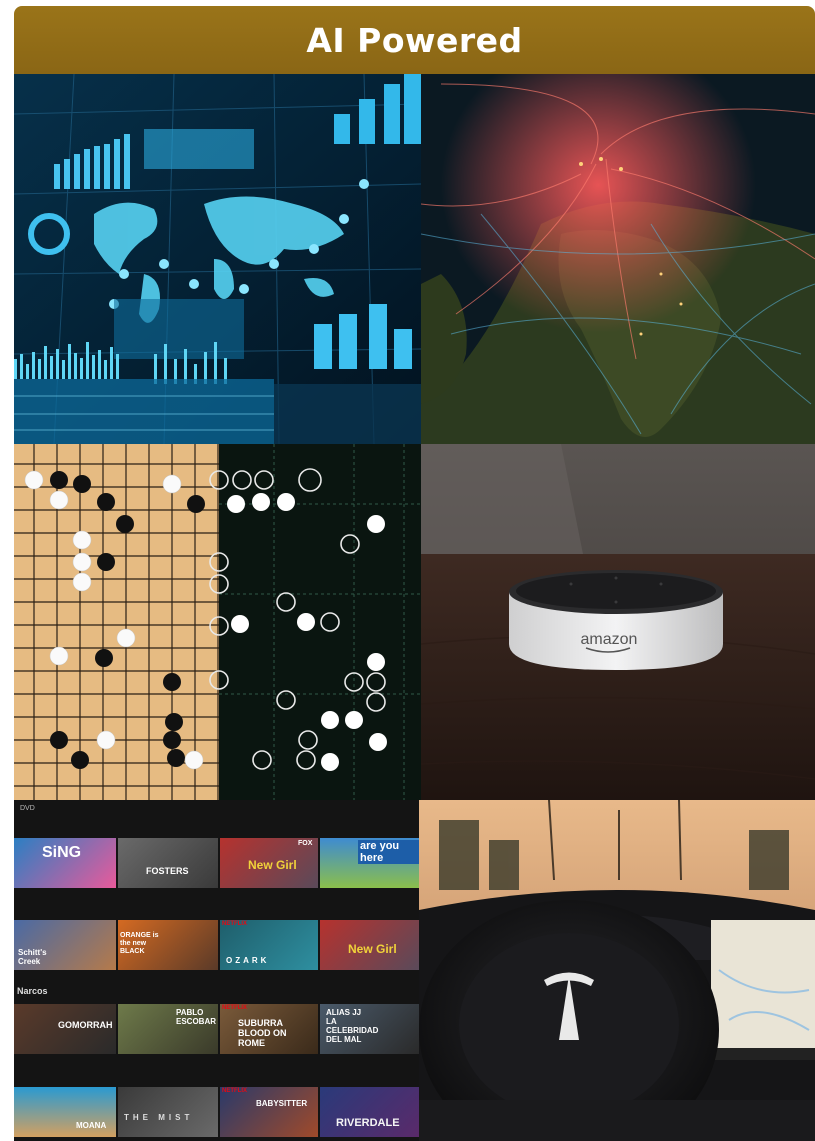 The width and height of the screenshot is (815, 1141). I want to click on poster-the-mist: THE MIST, so click(168, 1112).